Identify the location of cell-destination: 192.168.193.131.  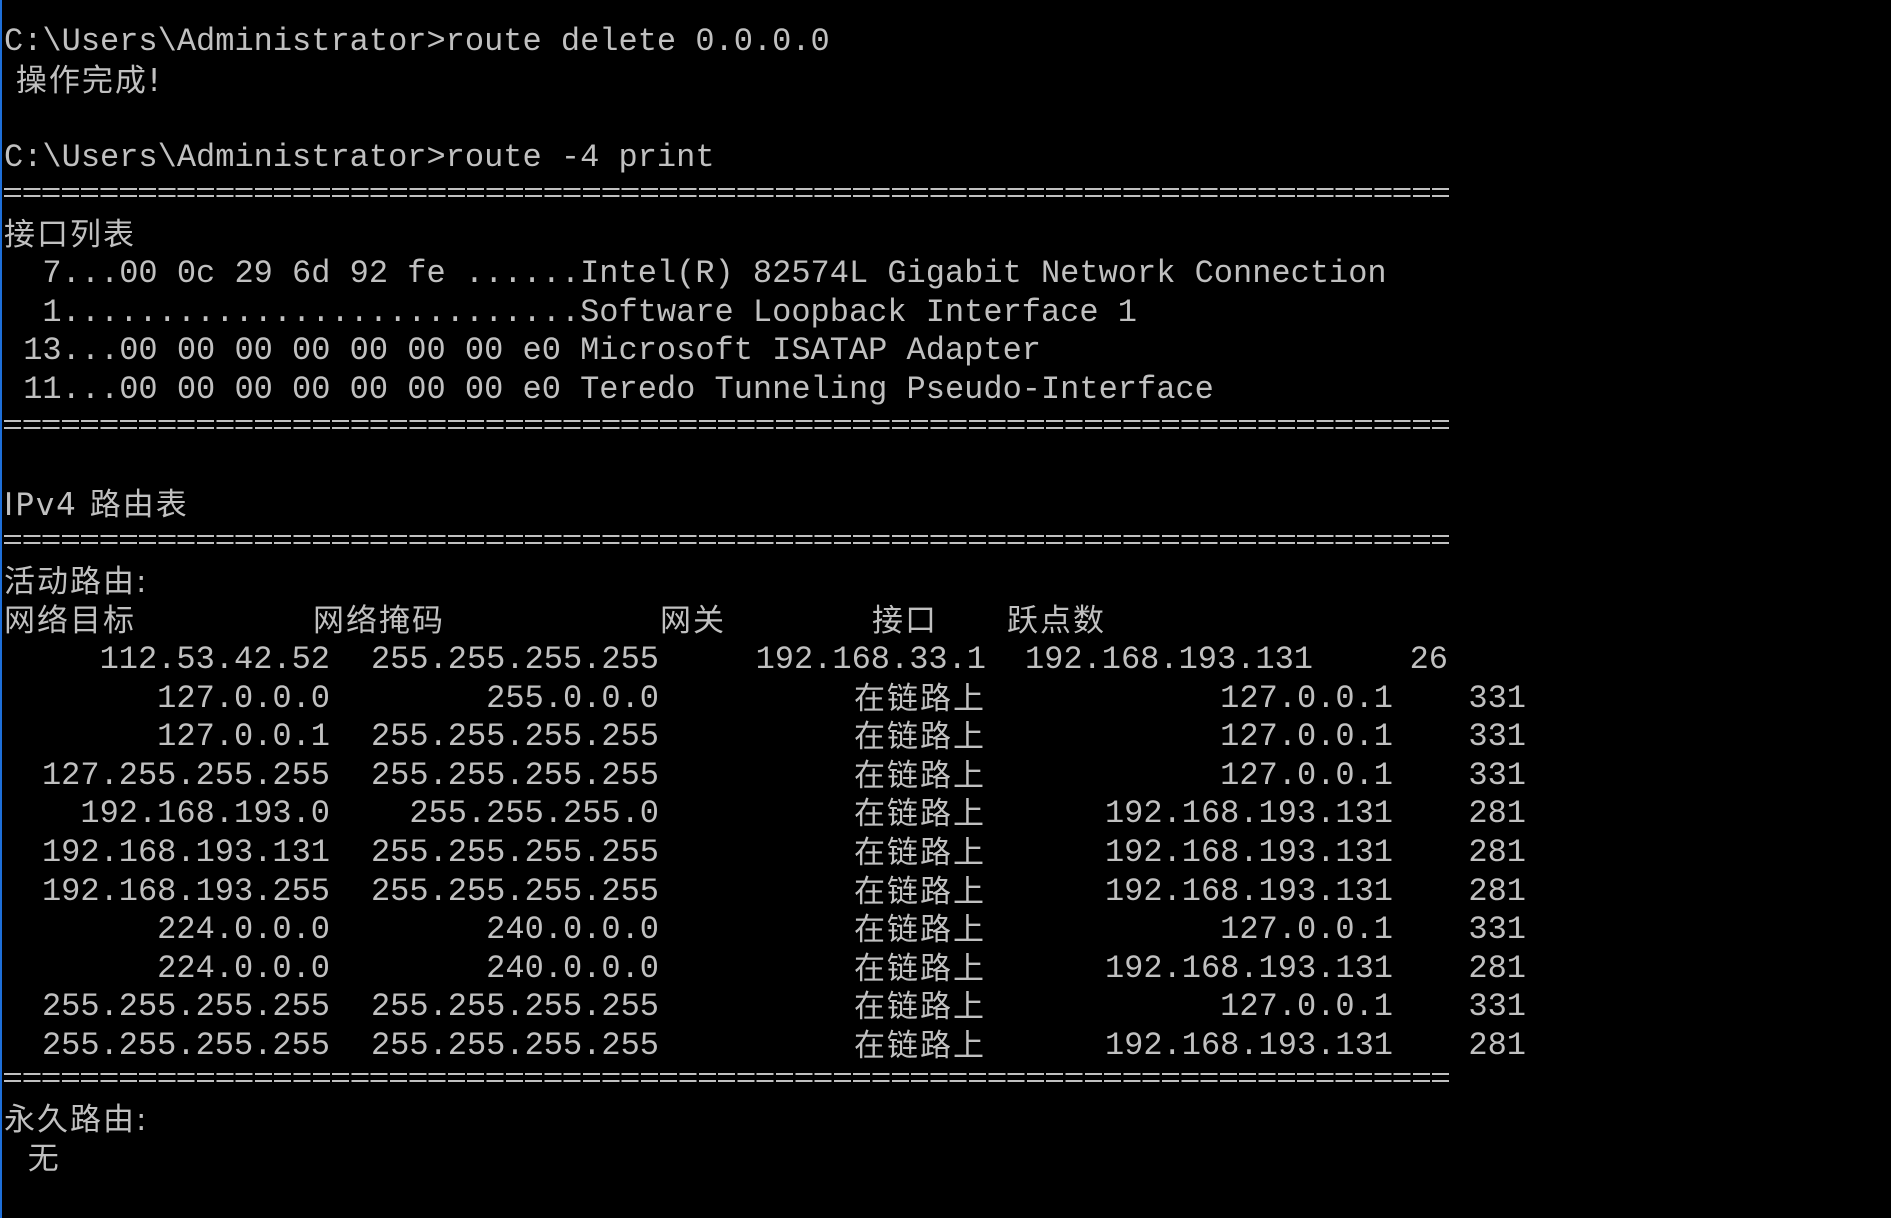
(185, 852).